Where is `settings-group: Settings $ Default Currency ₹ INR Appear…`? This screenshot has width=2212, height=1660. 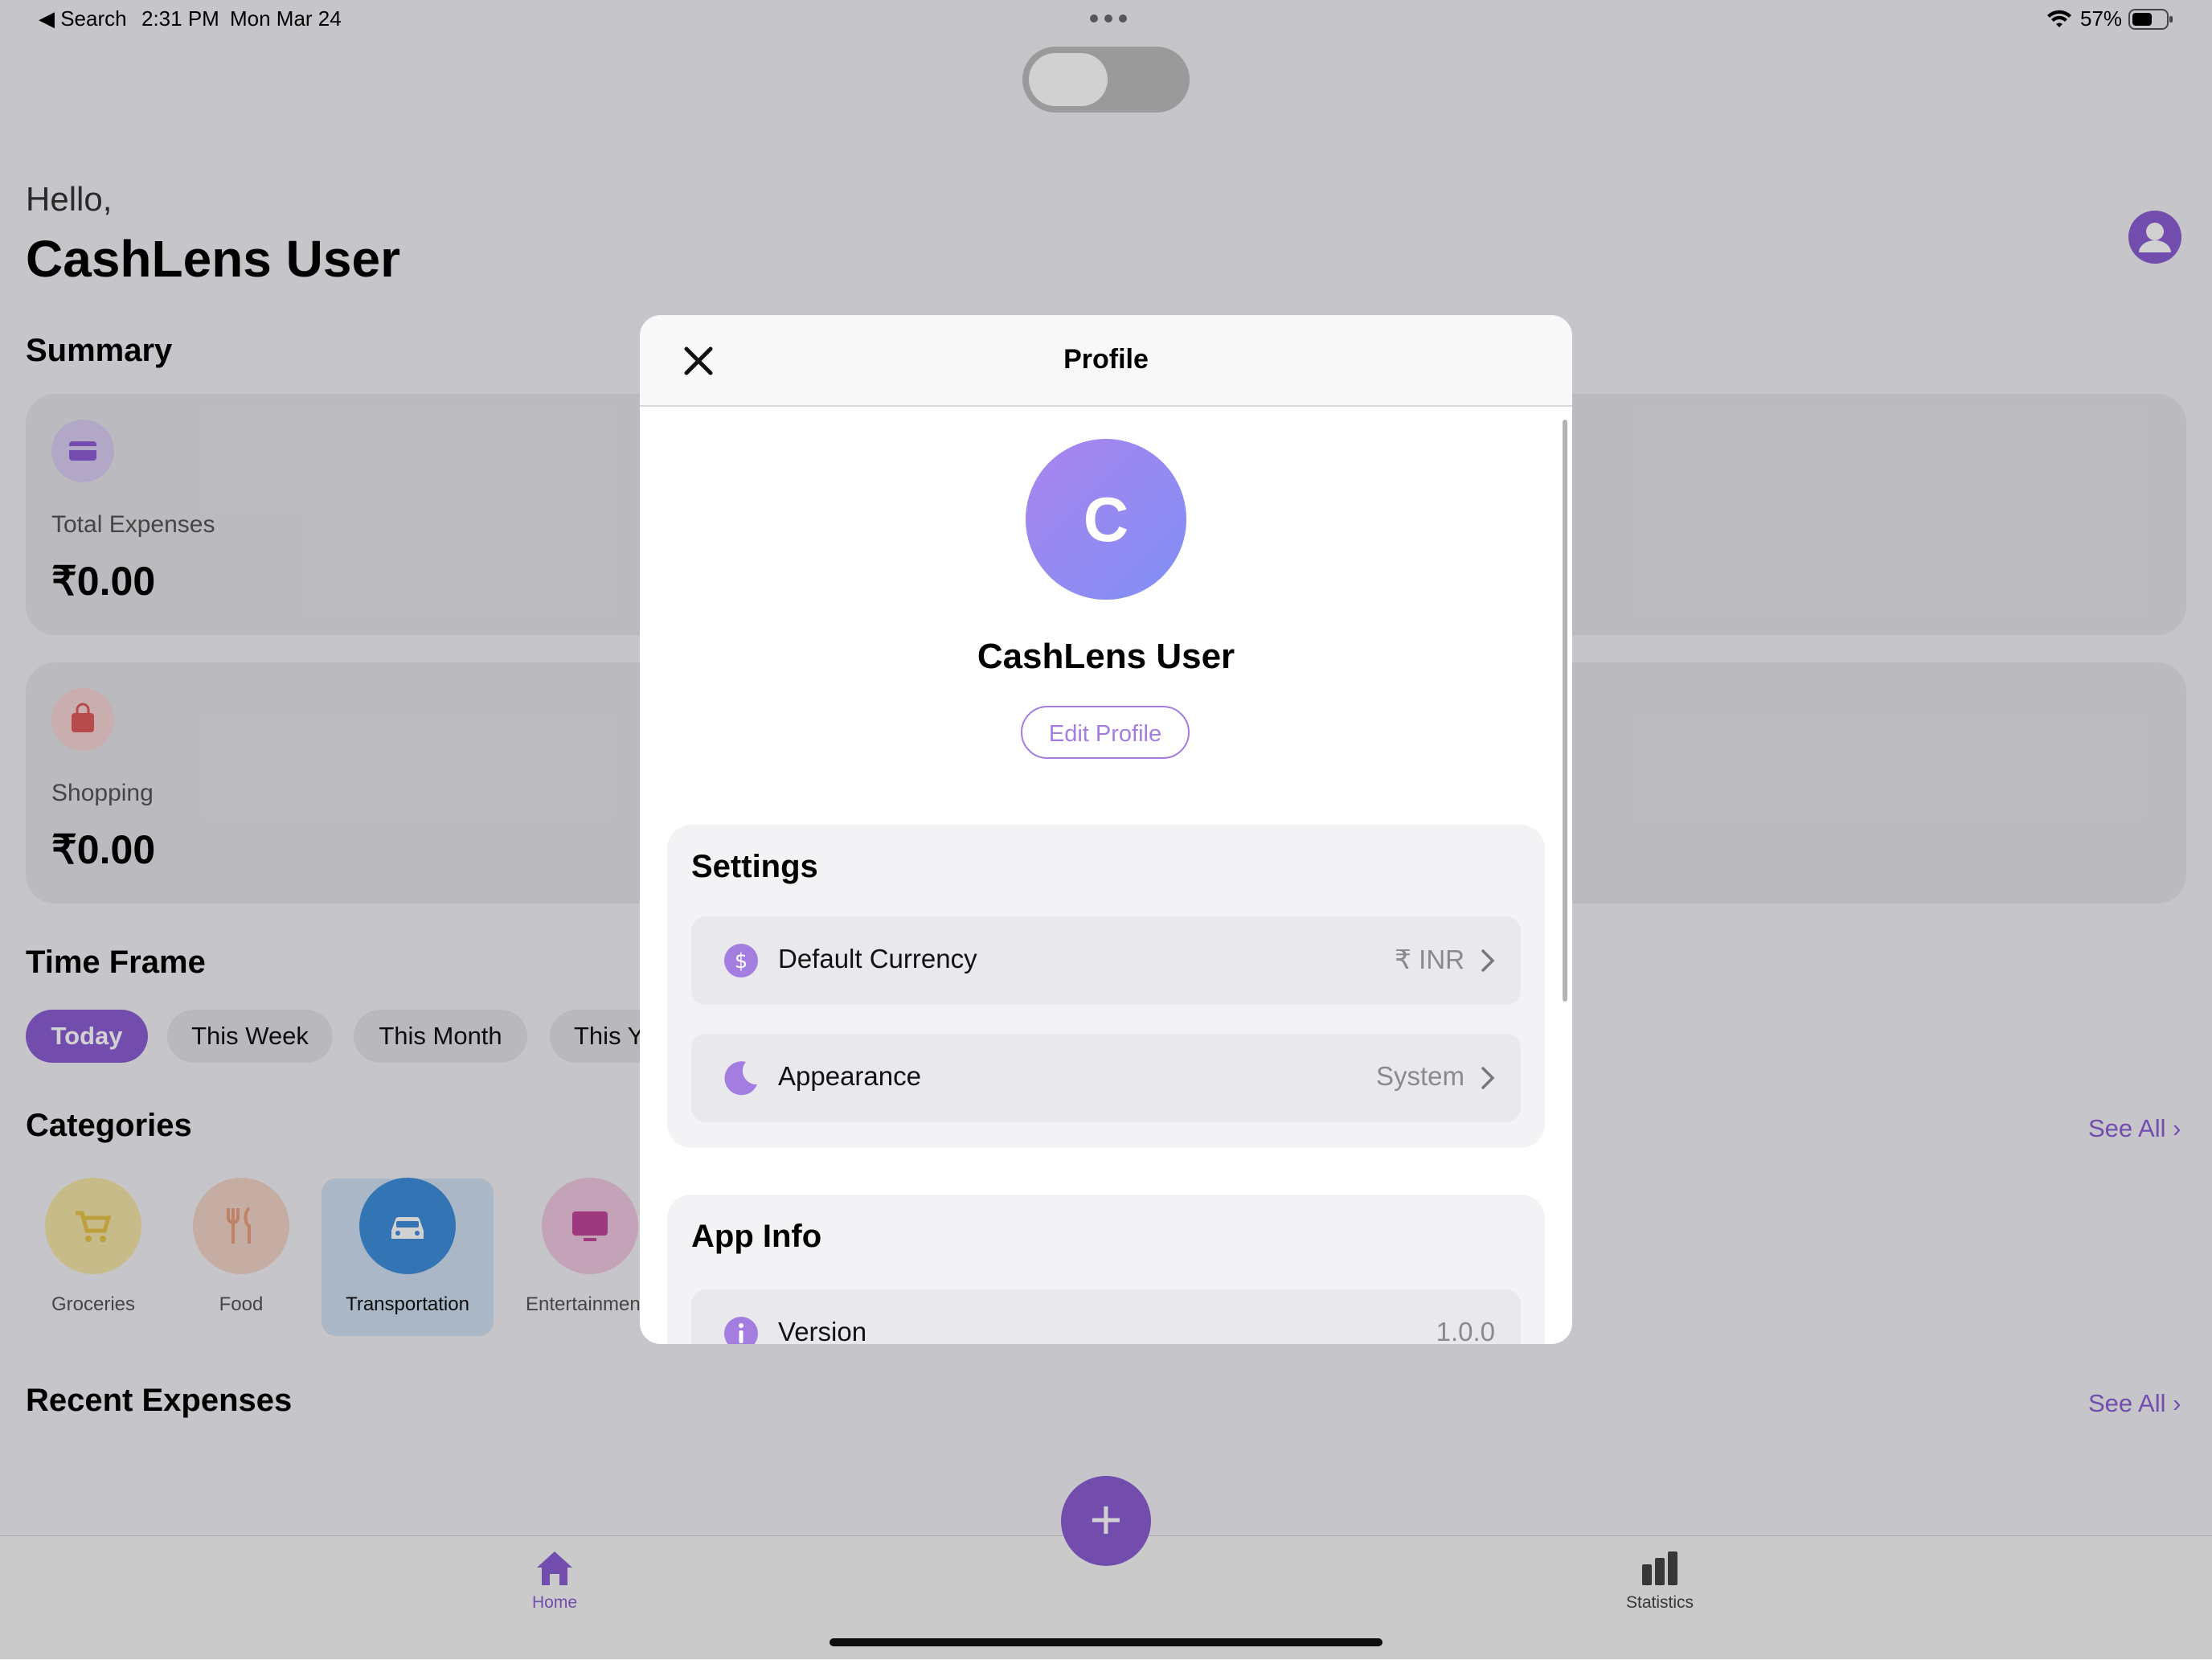 settings-group: Settings $ Default Currency ₹ INR Appear… is located at coordinates (1106, 986).